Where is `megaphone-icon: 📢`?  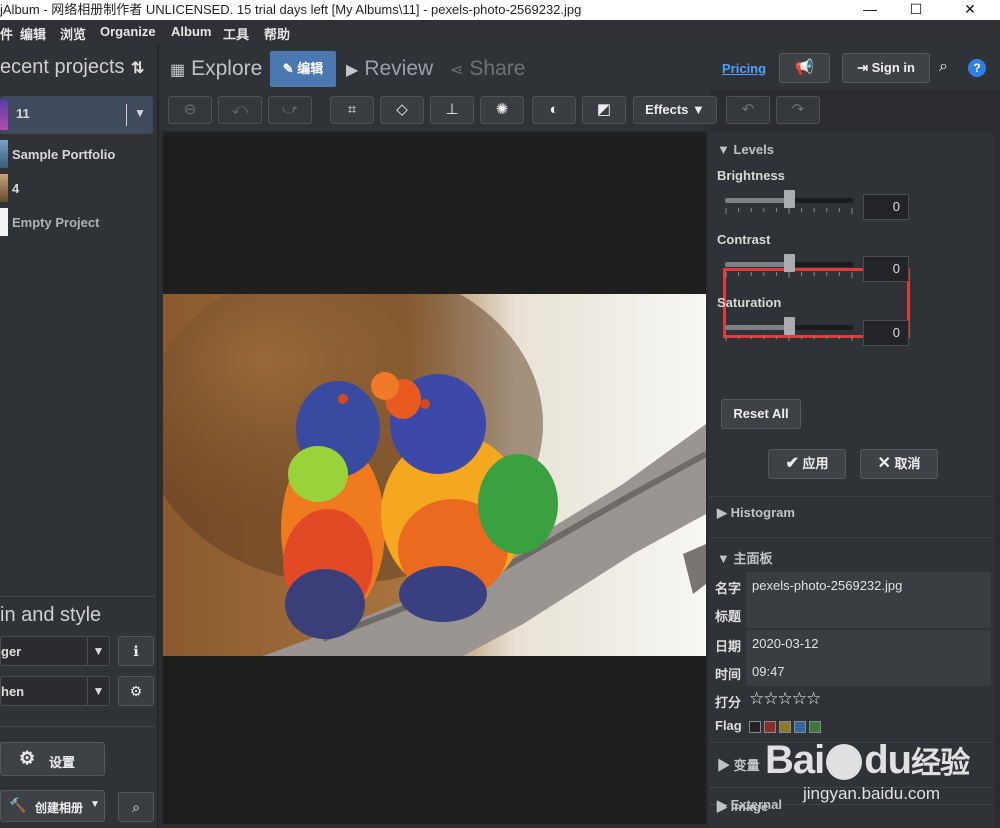
megaphone-icon: 📢 is located at coordinates (804, 67).